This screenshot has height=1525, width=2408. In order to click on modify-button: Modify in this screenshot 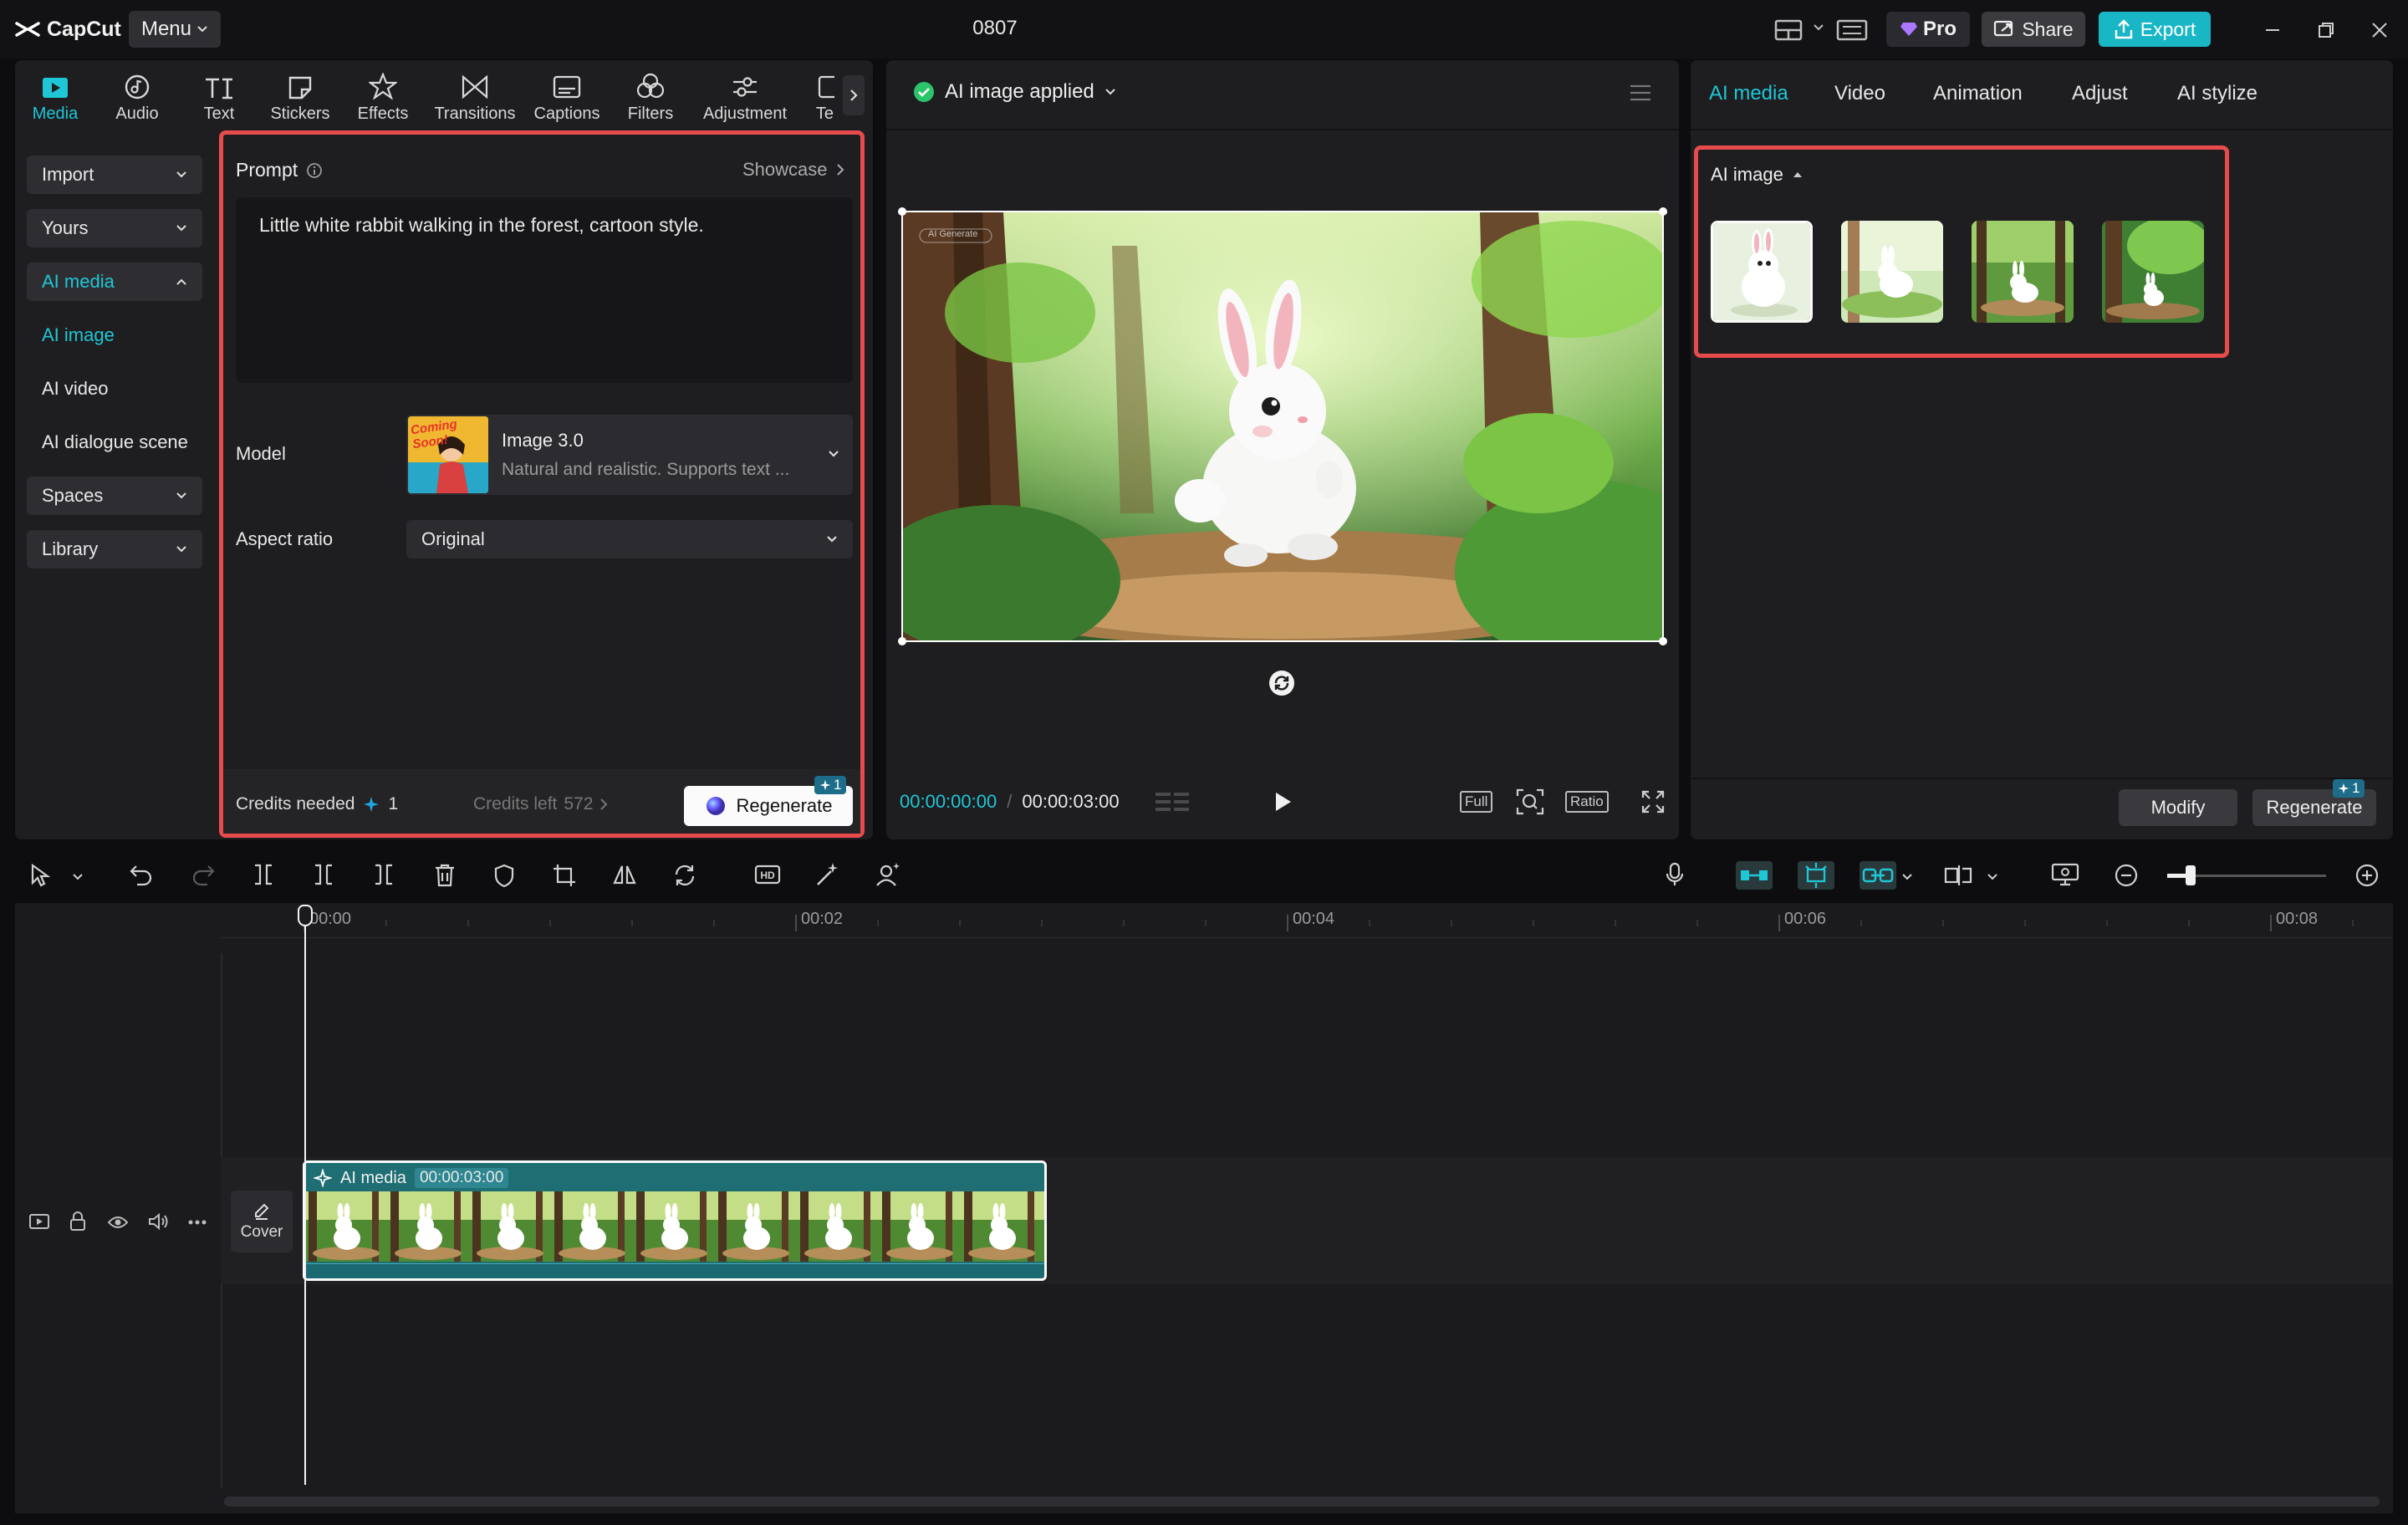, I will do `click(2178, 807)`.